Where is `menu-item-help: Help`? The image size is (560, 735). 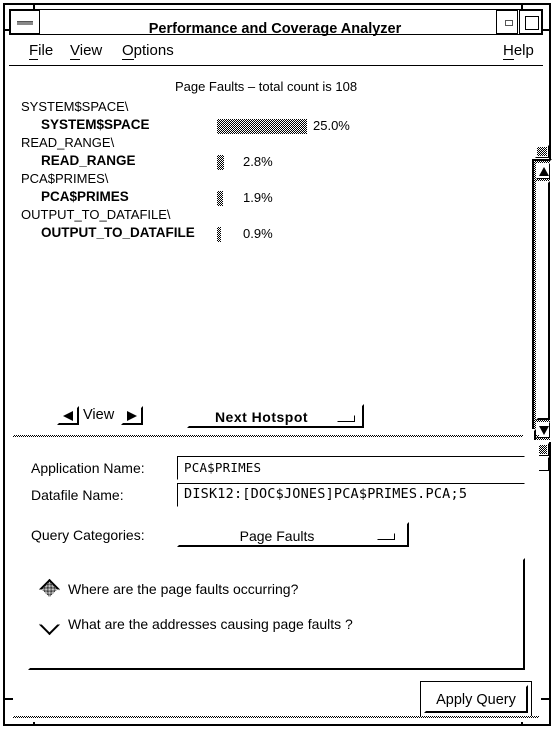 menu-item-help: Help is located at coordinates (518, 51).